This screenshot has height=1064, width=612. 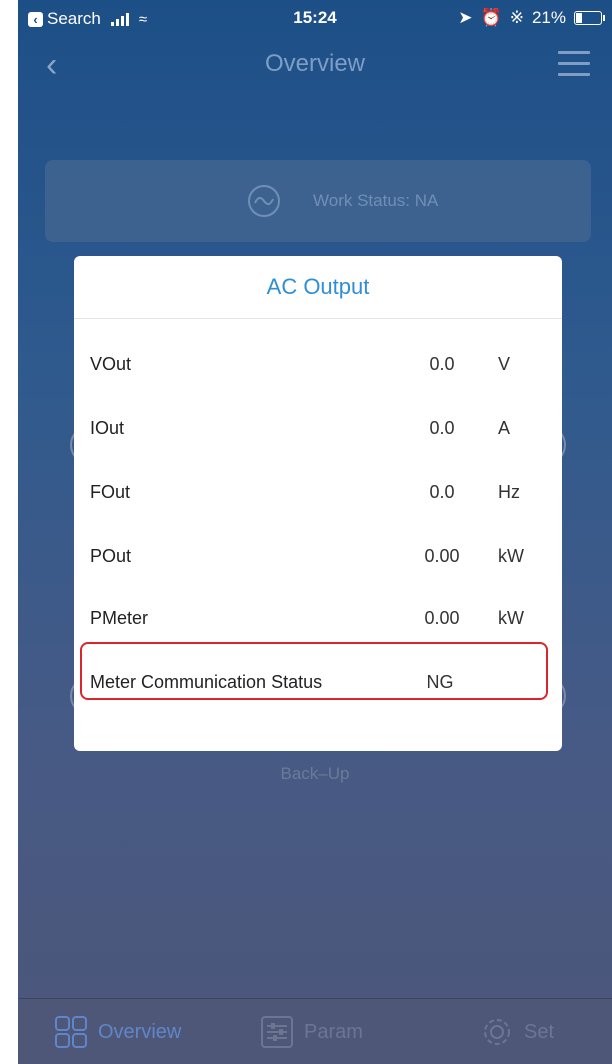 What do you see at coordinates (539, 1031) in the screenshot?
I see `tab-label: Set` at bounding box center [539, 1031].